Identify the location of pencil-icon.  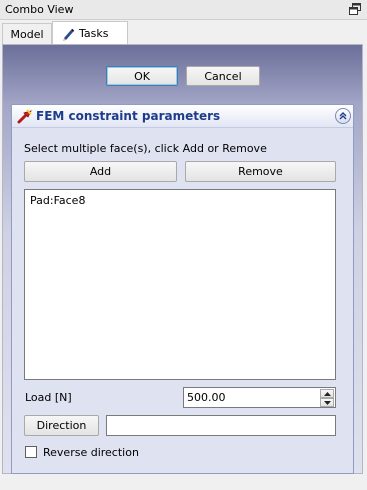
(69, 34).